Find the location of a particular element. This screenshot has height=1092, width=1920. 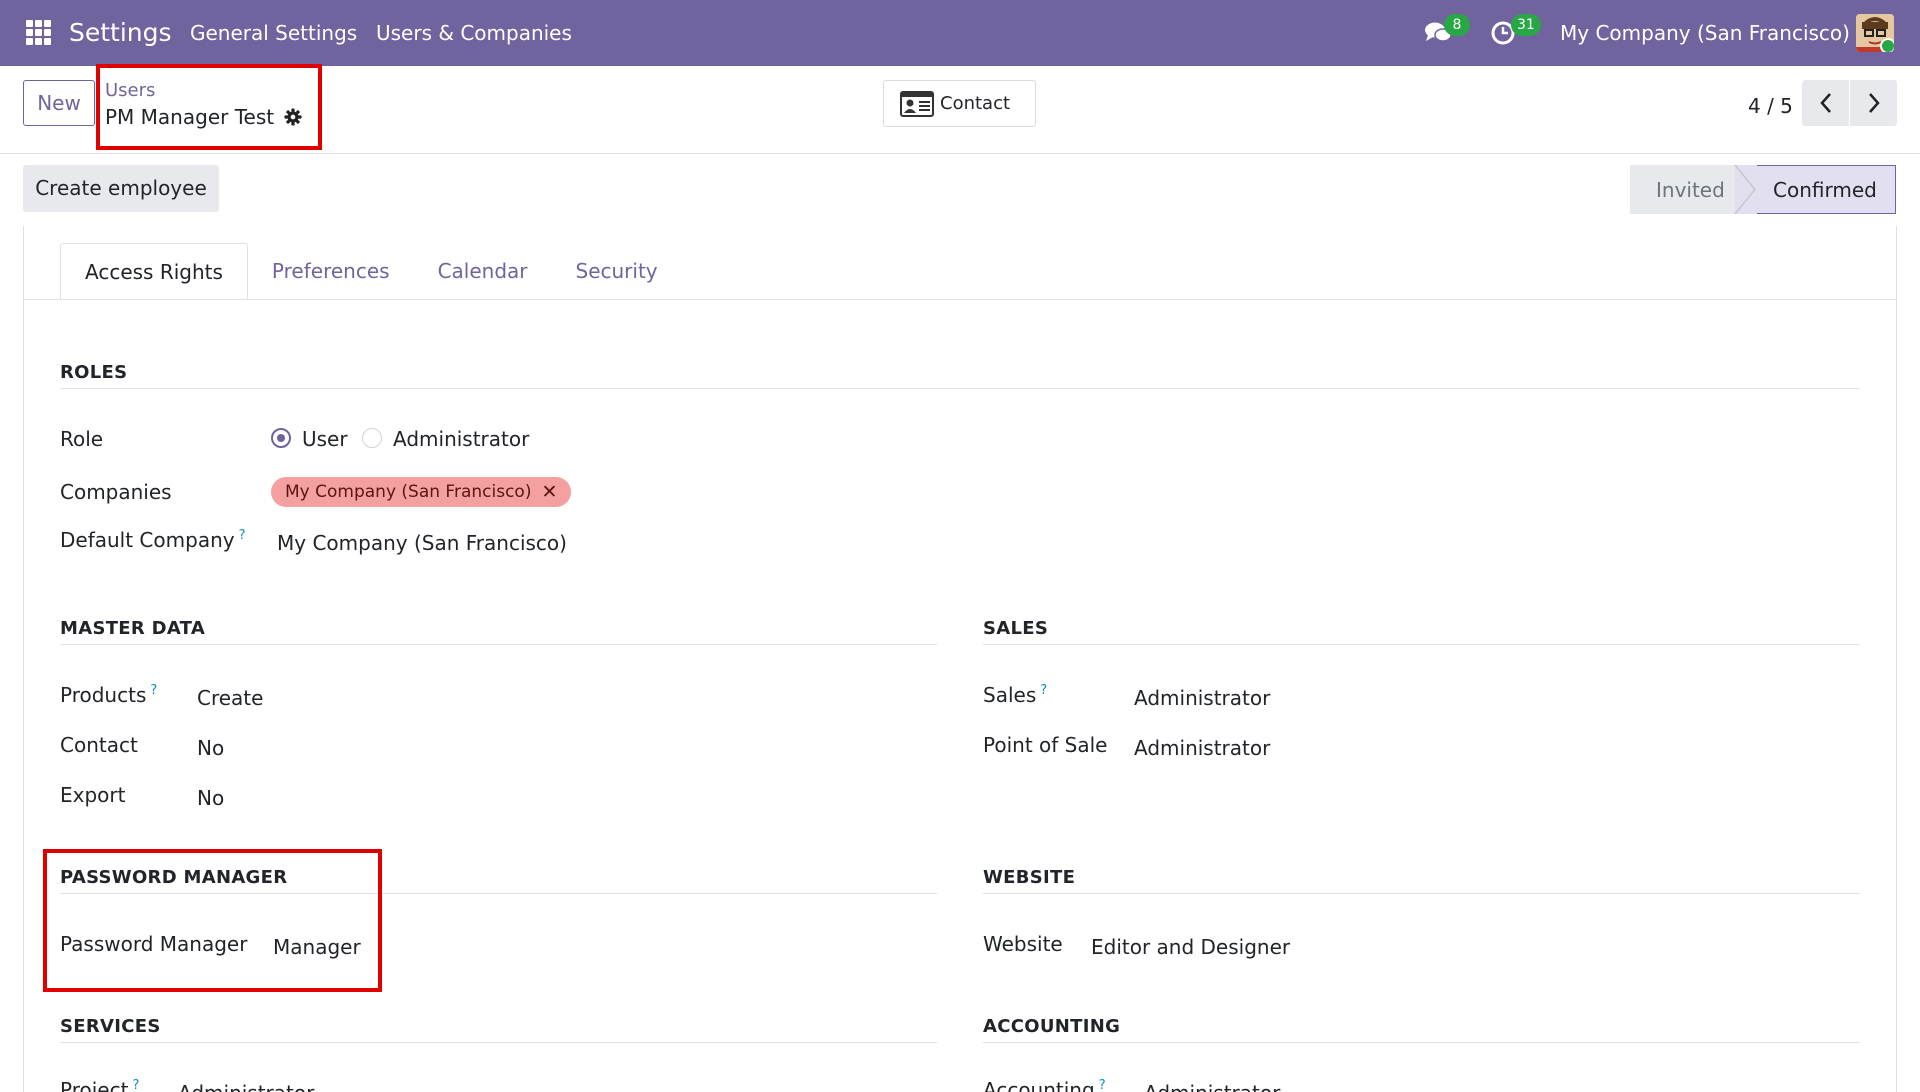

user-avatar is located at coordinates (1875, 33).